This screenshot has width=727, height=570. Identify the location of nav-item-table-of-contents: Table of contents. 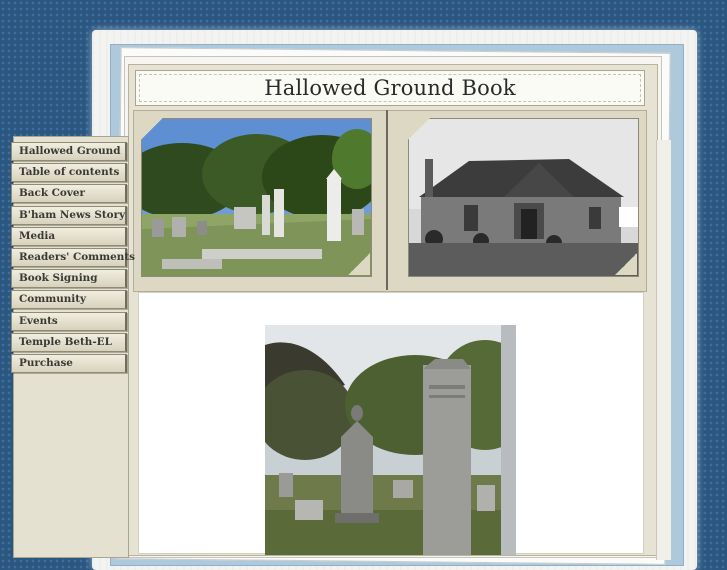
(69, 173).